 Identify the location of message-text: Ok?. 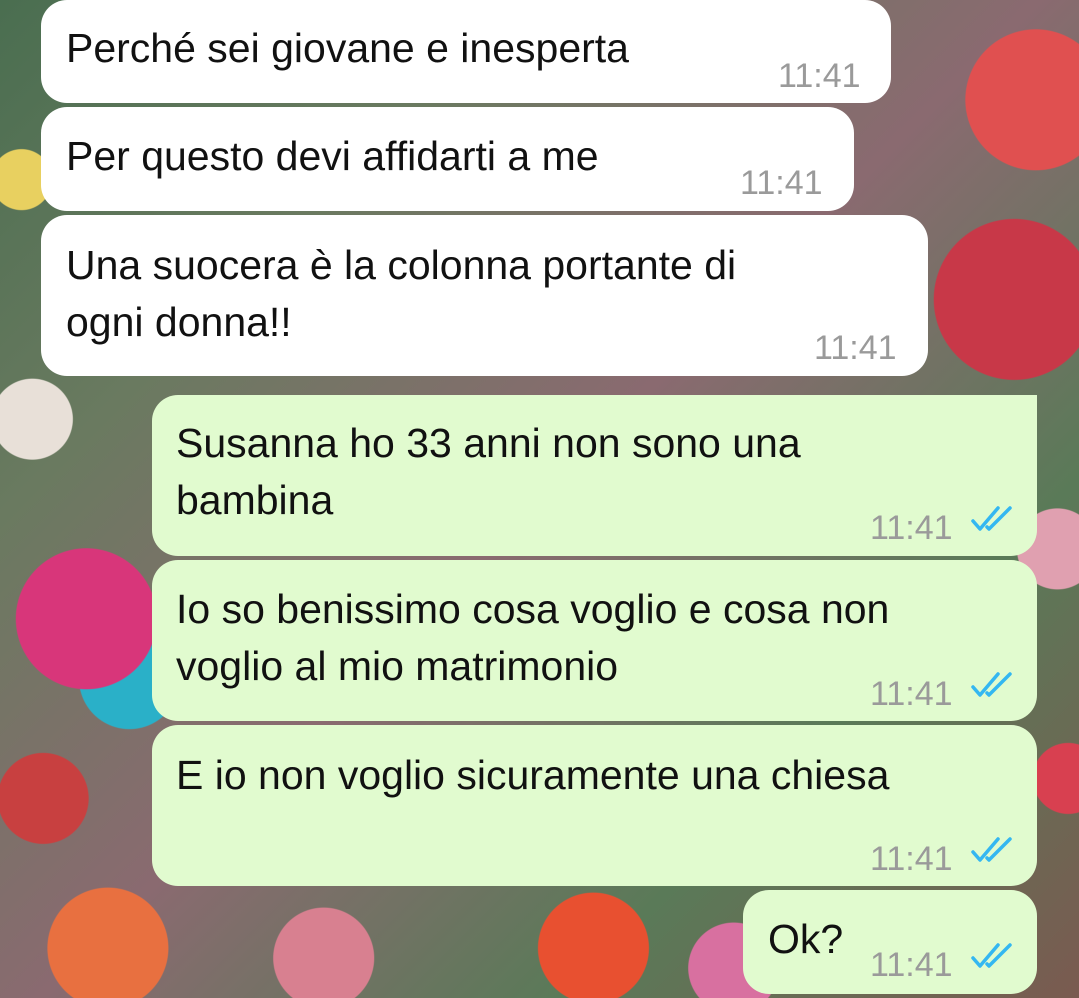
(806, 939).